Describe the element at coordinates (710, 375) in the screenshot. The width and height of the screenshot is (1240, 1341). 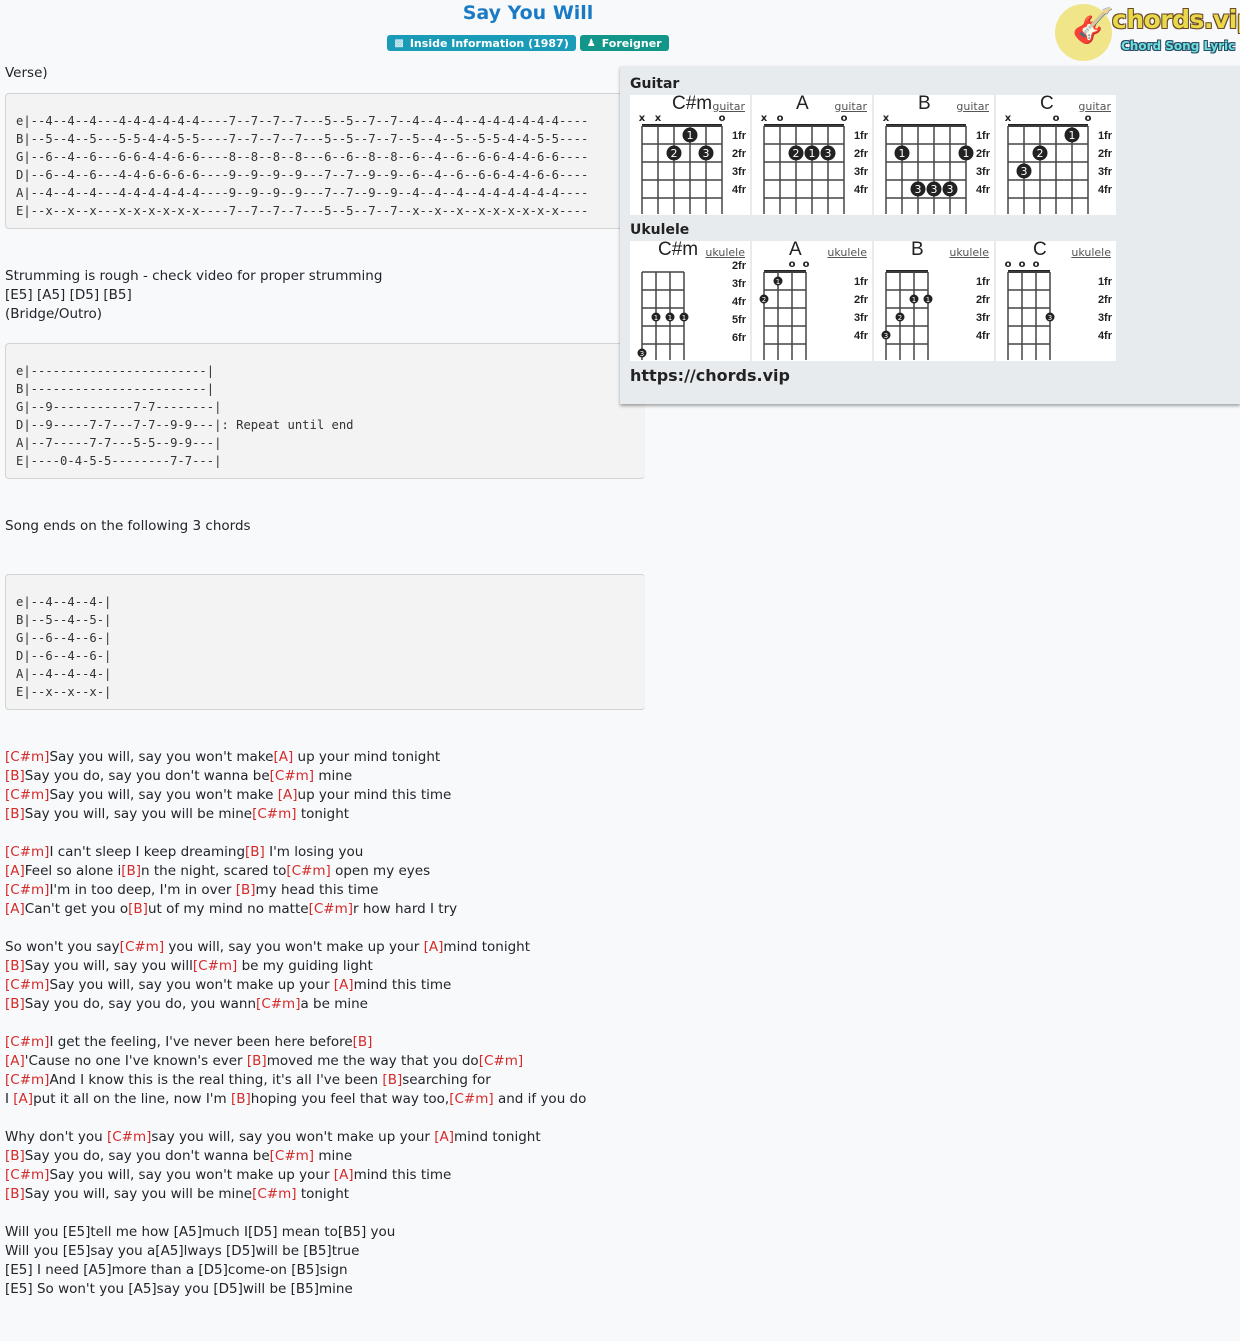
I see `site-url: https://chords.vip` at that location.